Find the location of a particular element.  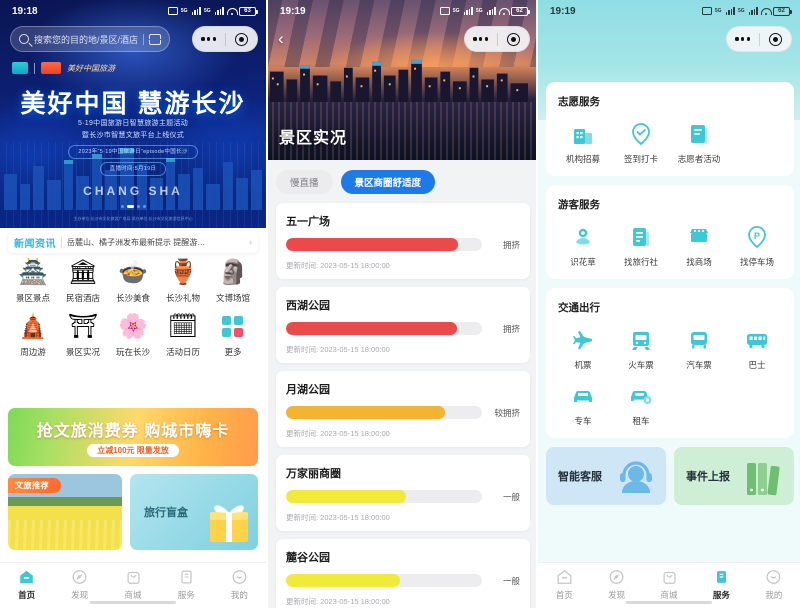

list-item: 麓谷公园 一般 更新时间: 2023-05-15 18:00:00 is located at coordinates (403, 573).